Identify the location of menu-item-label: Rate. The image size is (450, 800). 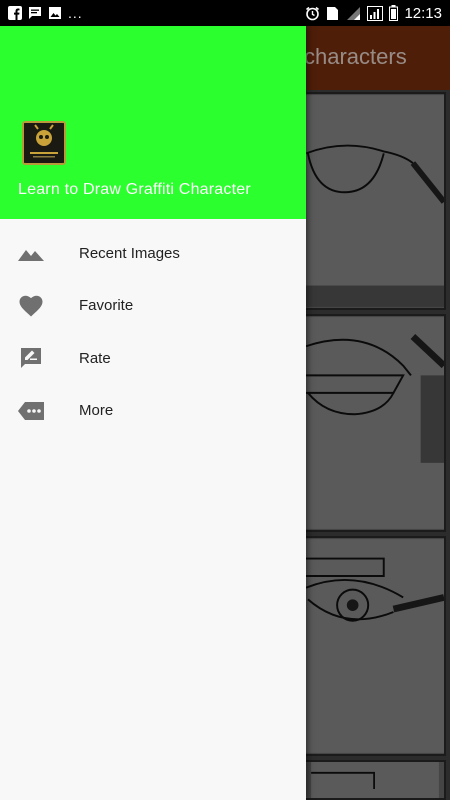
(95, 358).